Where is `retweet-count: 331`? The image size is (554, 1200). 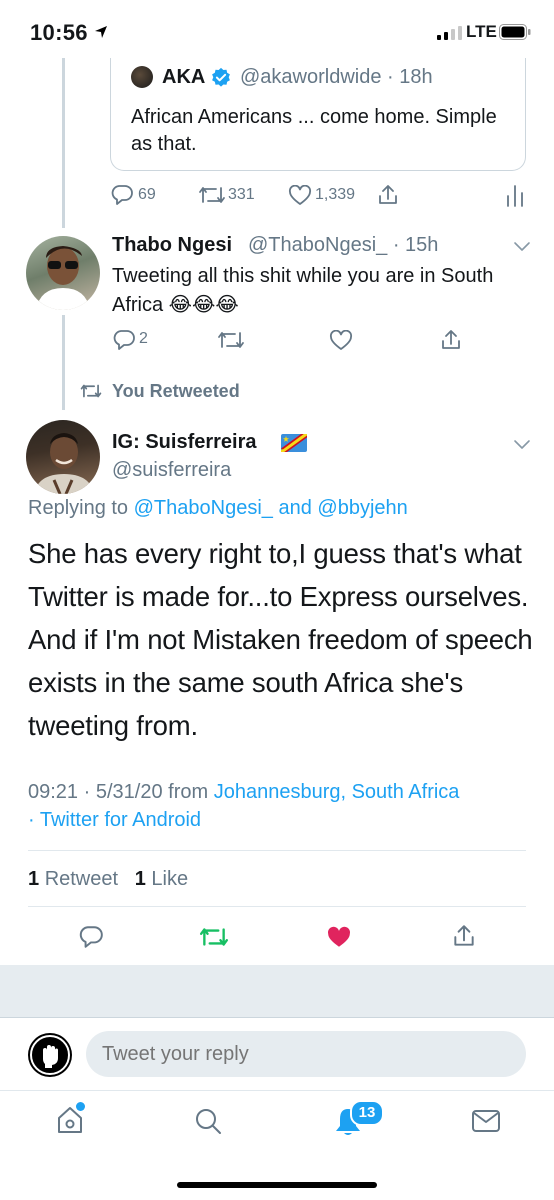 retweet-count: 331 is located at coordinates (241, 194).